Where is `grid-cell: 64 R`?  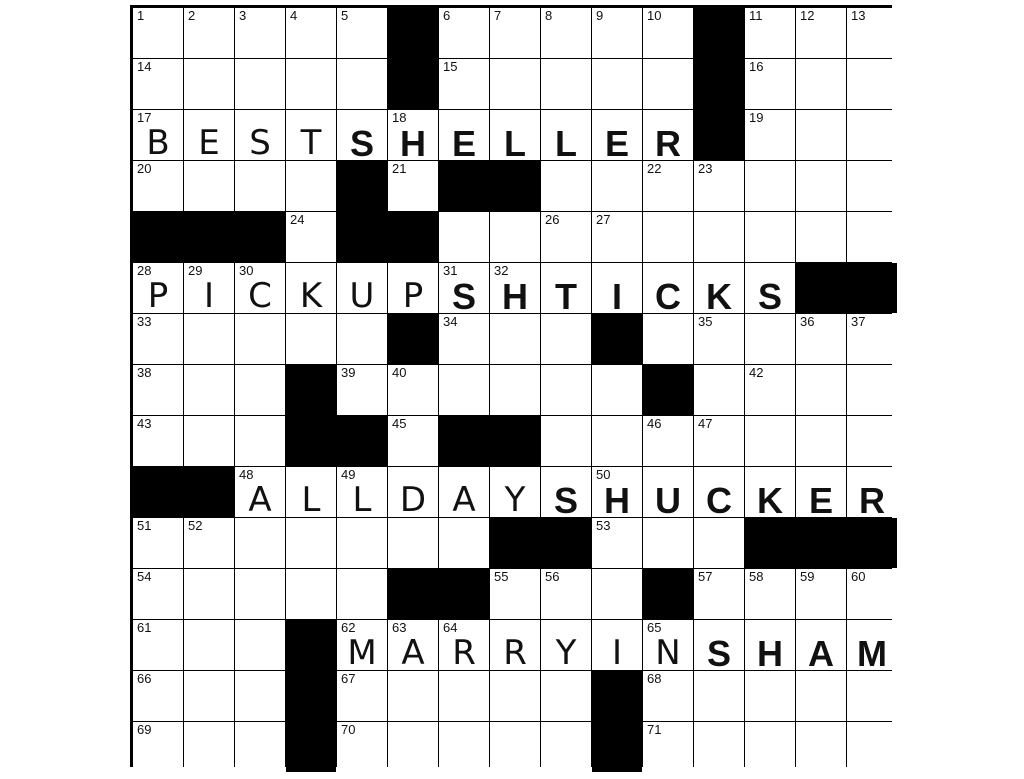
grid-cell: 64 R is located at coordinates (464, 645).